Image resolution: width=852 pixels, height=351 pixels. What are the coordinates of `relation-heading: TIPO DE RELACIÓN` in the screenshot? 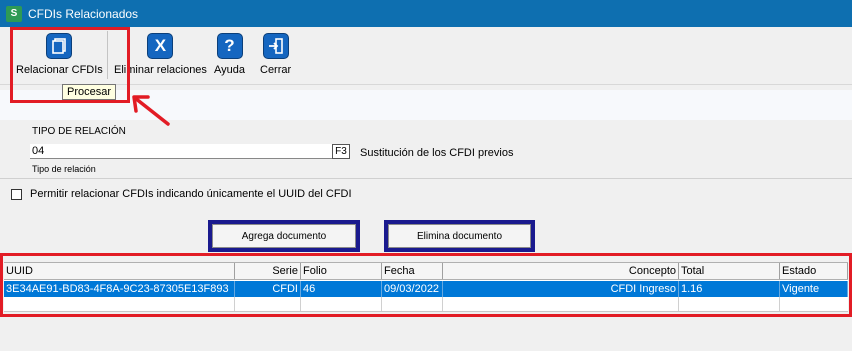 It's located at (79, 131).